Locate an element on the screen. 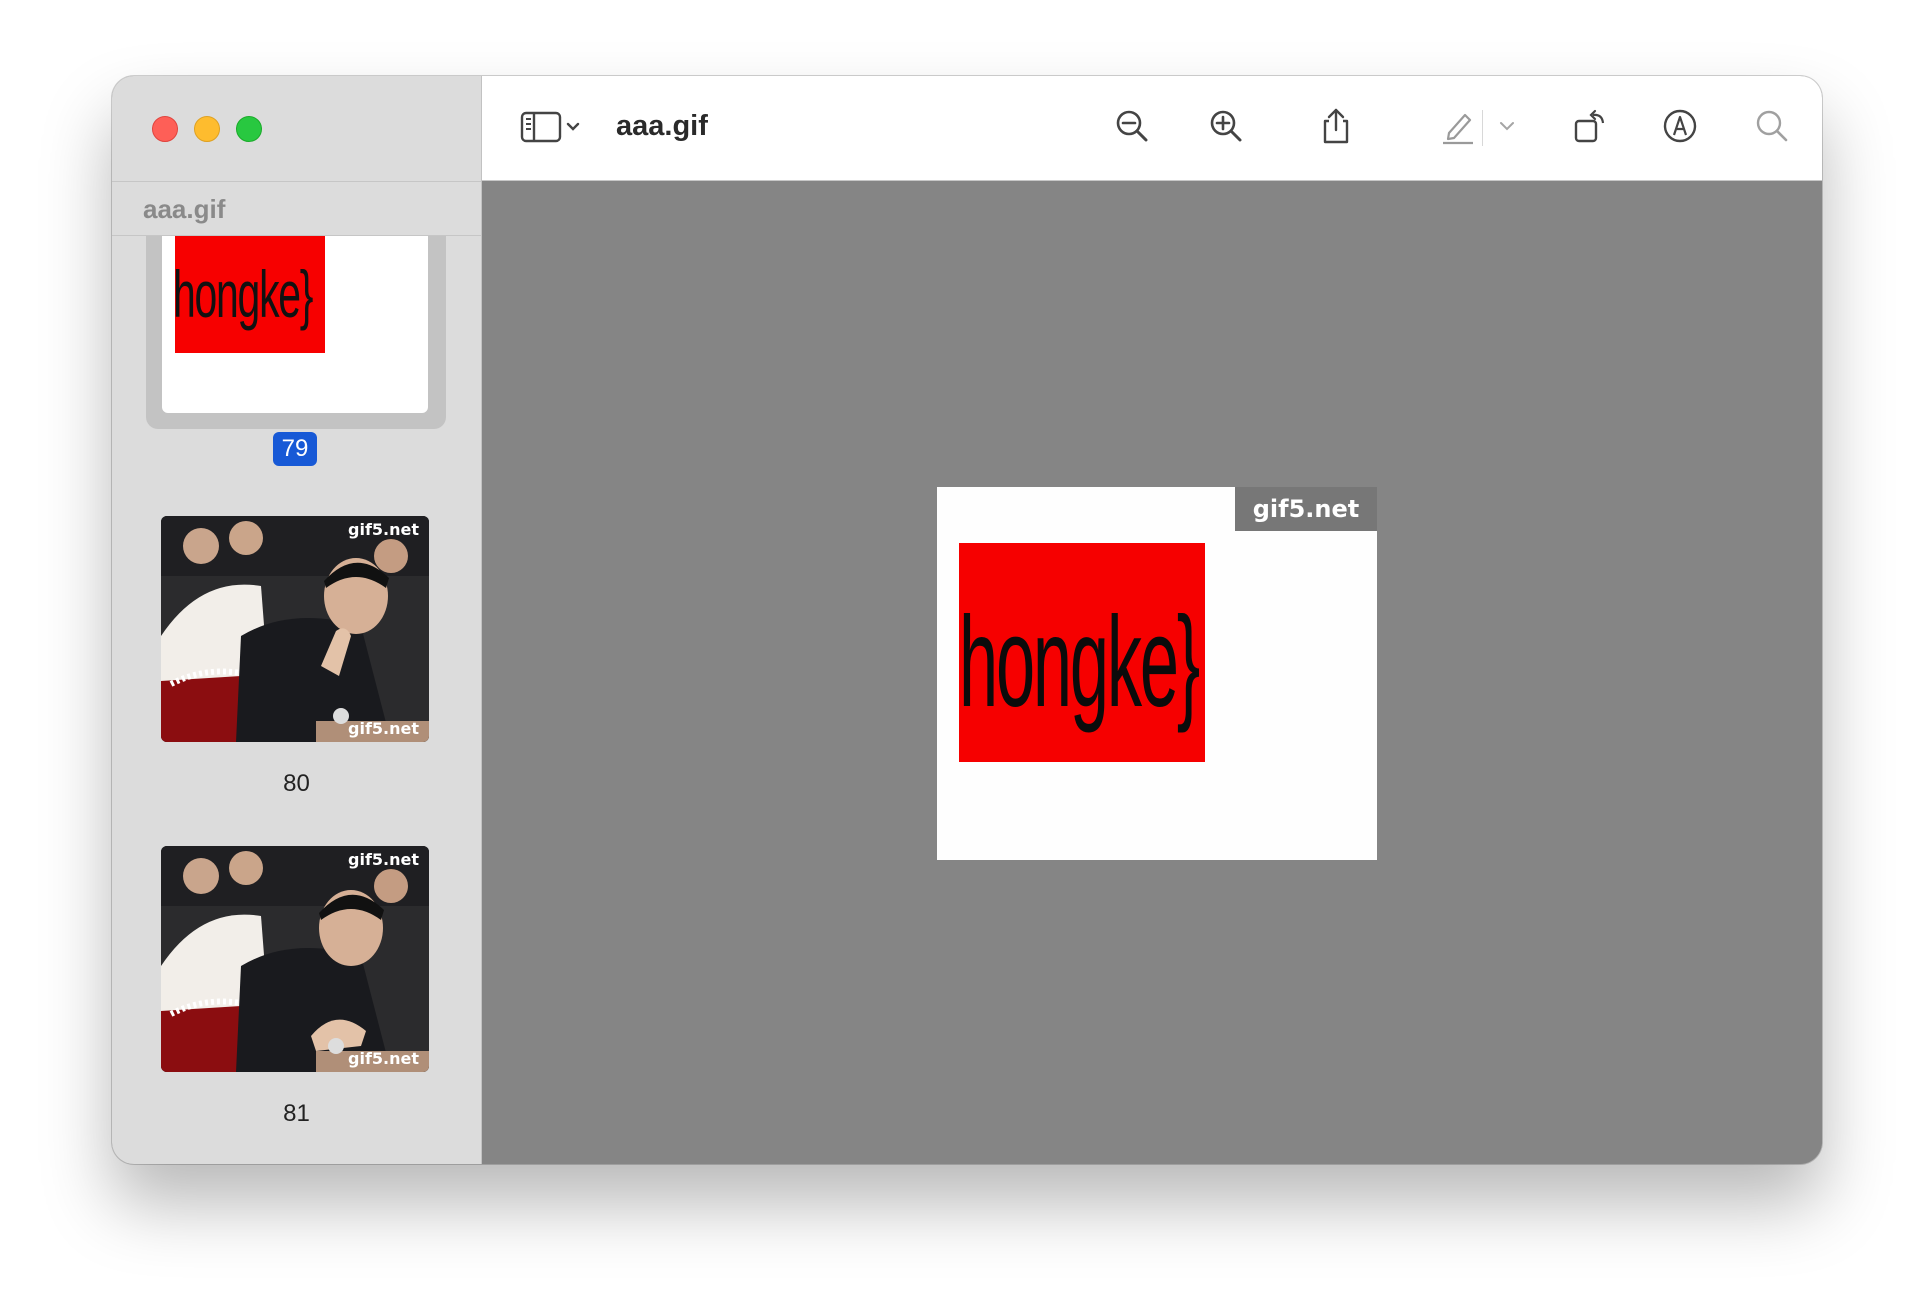 The width and height of the screenshot is (1928, 1310). rotate-icon is located at coordinates (1589, 126).